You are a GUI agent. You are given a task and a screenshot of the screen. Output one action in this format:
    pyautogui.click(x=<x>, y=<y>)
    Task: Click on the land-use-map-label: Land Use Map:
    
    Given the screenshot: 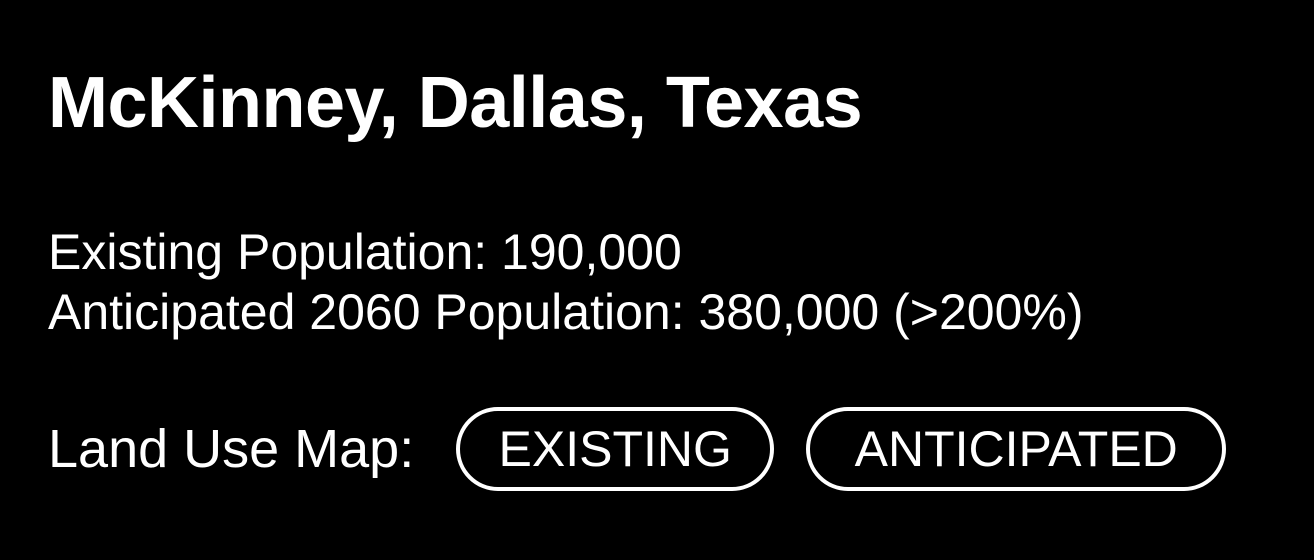 What is the action you would take?
    pyautogui.click(x=231, y=449)
    